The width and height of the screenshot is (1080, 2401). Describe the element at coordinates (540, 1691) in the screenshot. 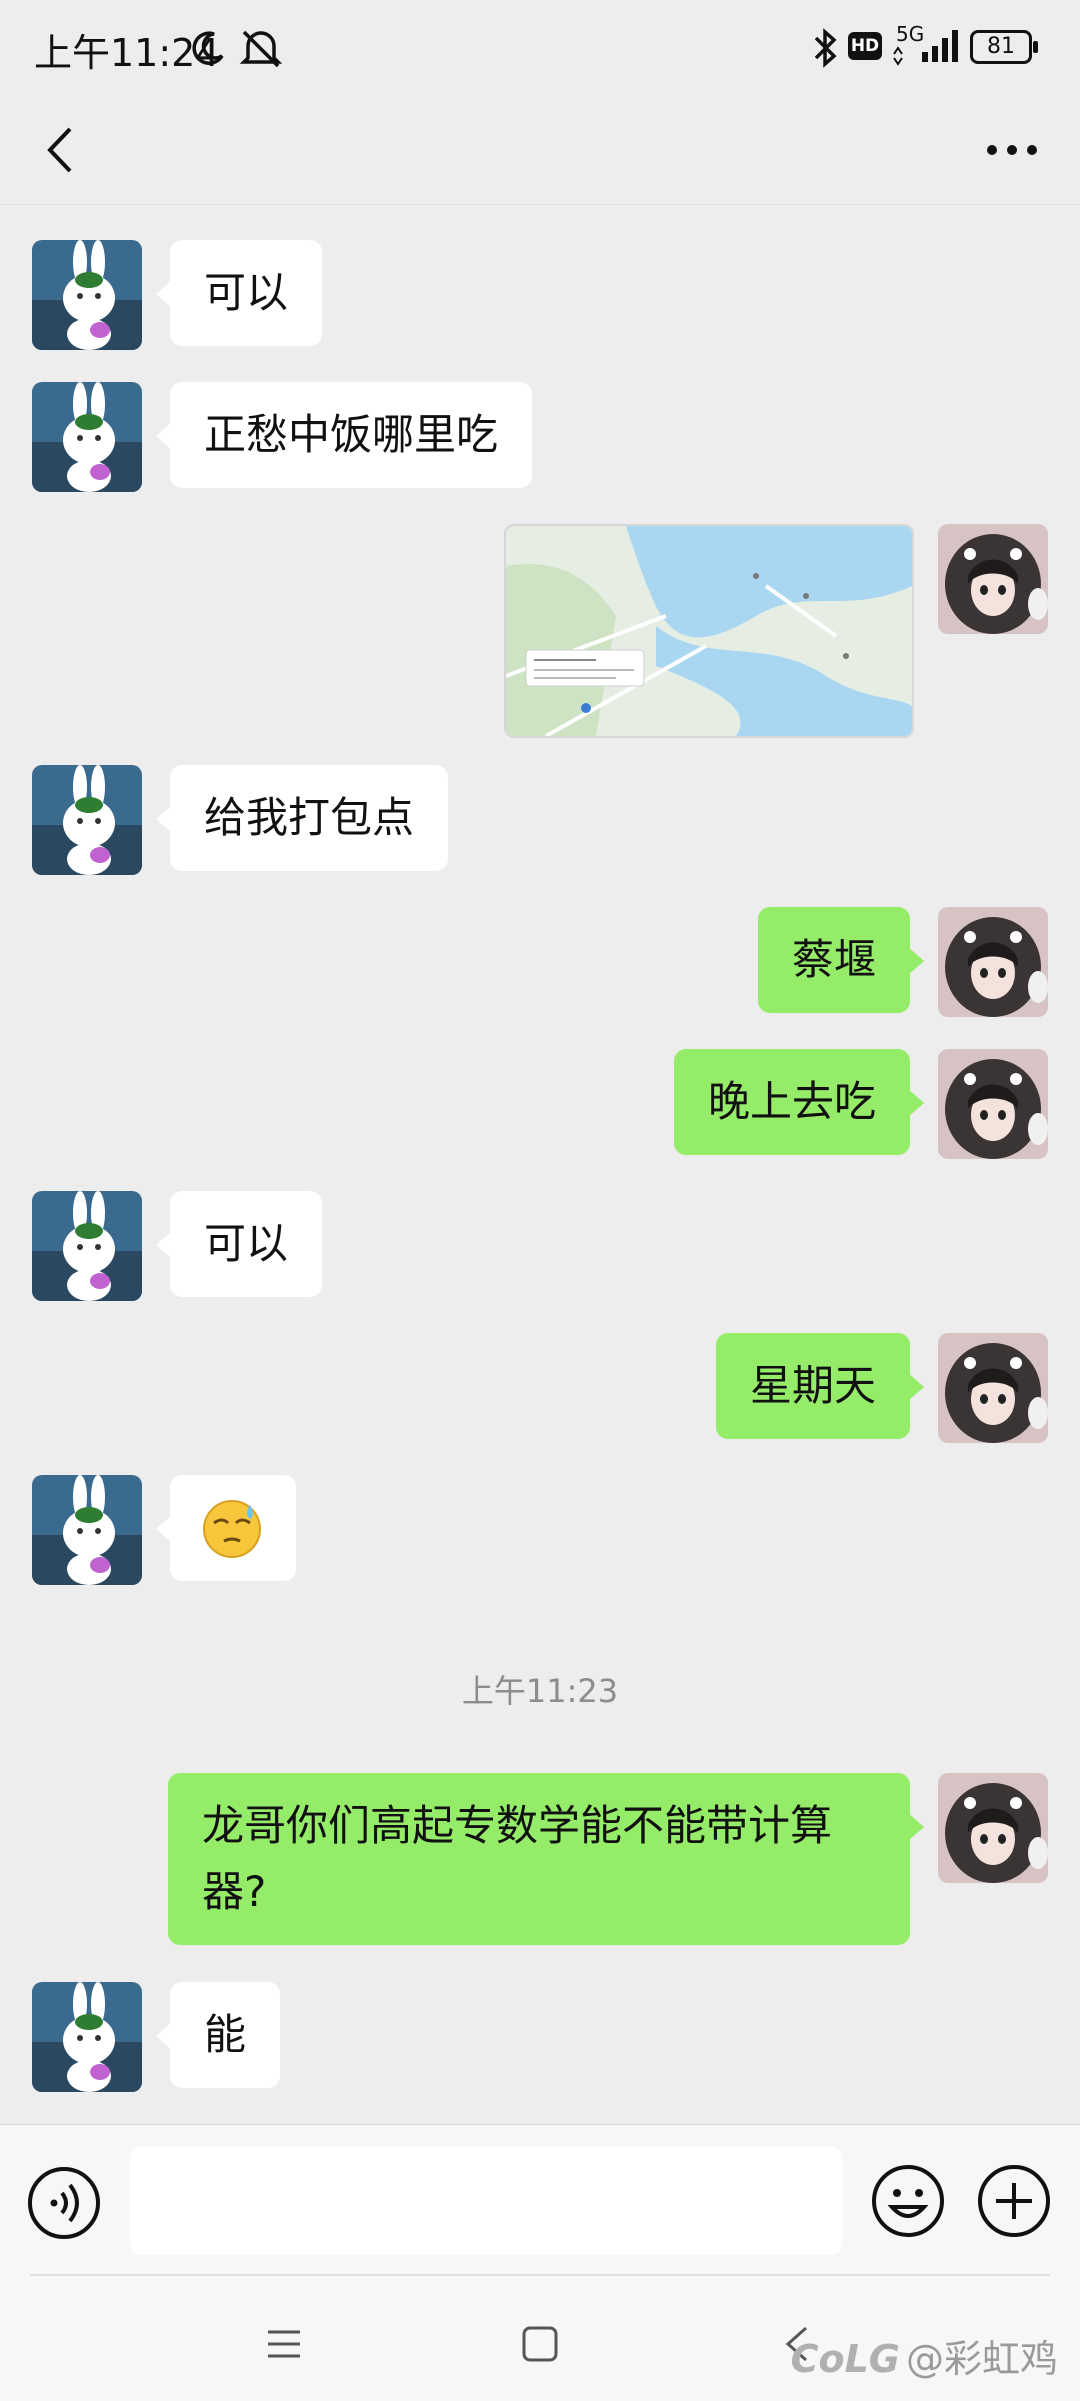

I see `chat-timestamp: 上午11:23` at that location.